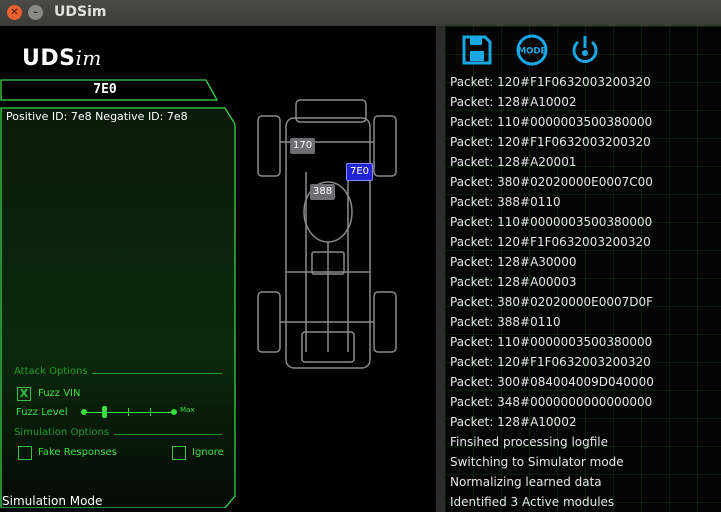  I want to click on slider-max-dot, so click(174, 412).